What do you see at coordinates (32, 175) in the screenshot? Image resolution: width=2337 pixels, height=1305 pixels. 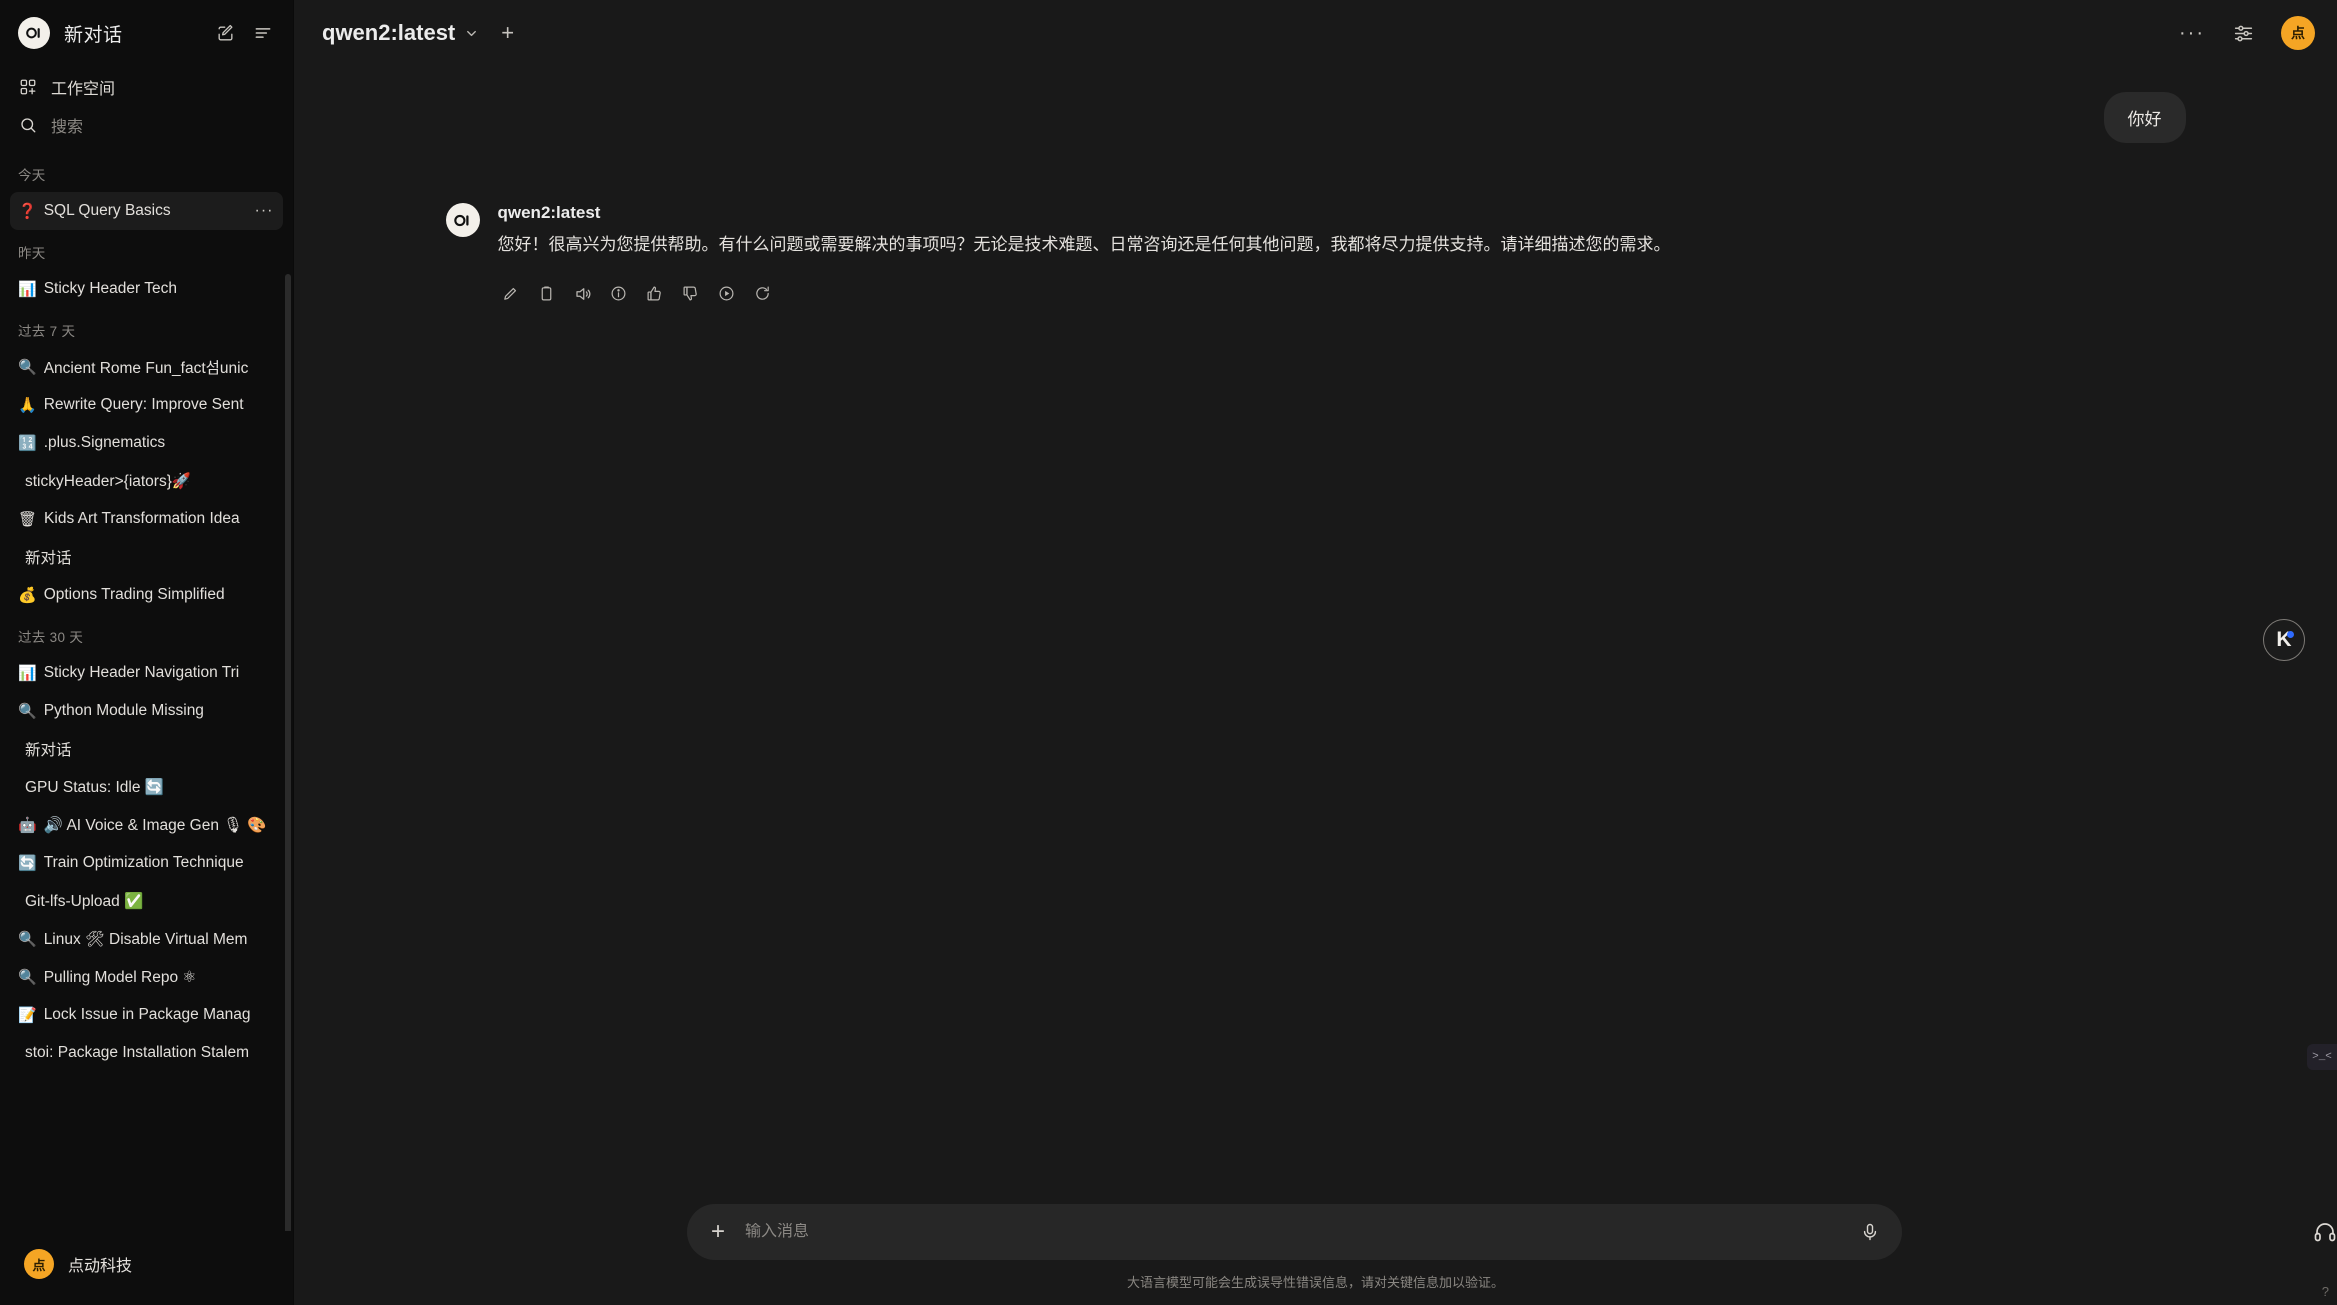 I see `group-label-today: 今天` at bounding box center [32, 175].